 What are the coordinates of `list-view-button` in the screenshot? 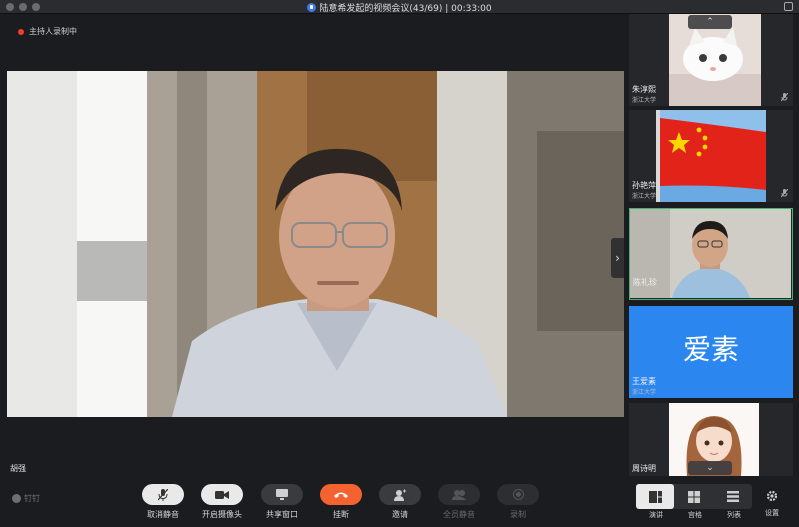 It's located at (733, 496).